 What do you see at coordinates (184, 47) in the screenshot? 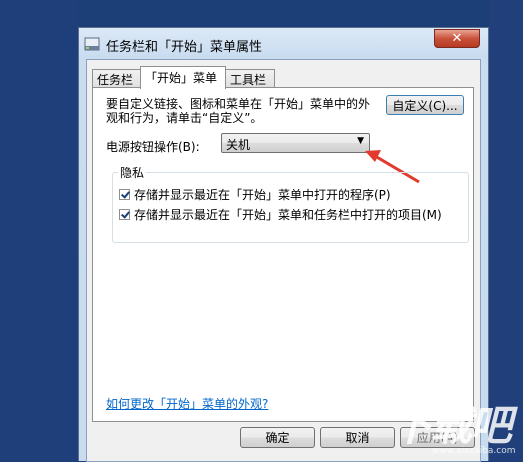
I see `window-title: 任务栏和「开始」菜单属性` at bounding box center [184, 47].